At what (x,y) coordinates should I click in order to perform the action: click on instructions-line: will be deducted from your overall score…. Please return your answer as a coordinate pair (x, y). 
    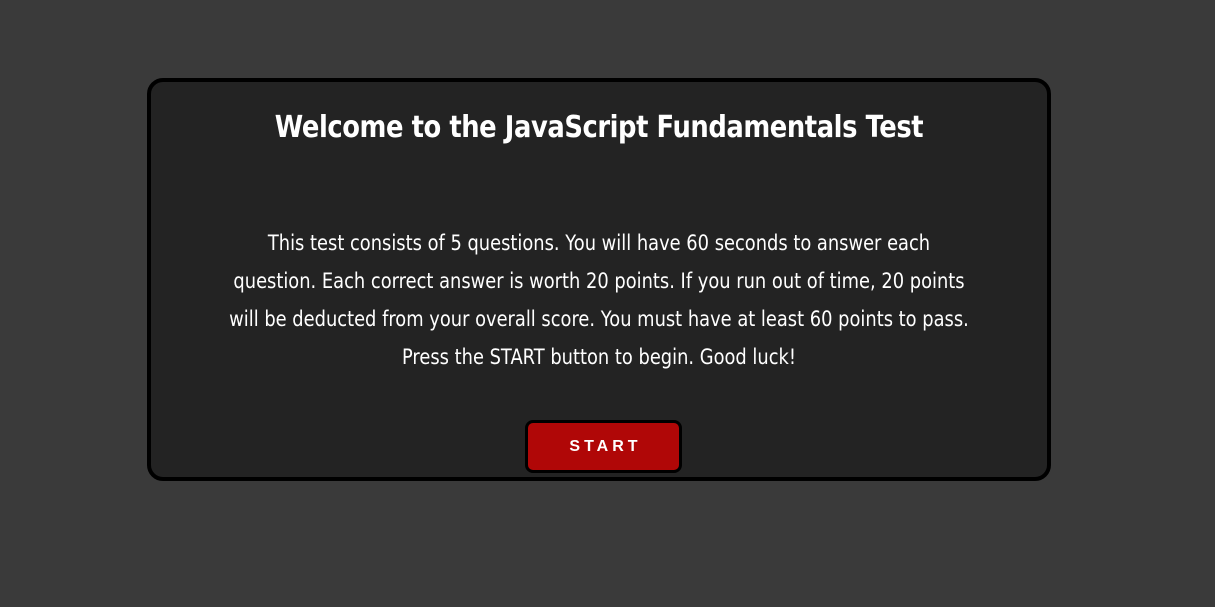
    Looking at the image, I should click on (599, 319).